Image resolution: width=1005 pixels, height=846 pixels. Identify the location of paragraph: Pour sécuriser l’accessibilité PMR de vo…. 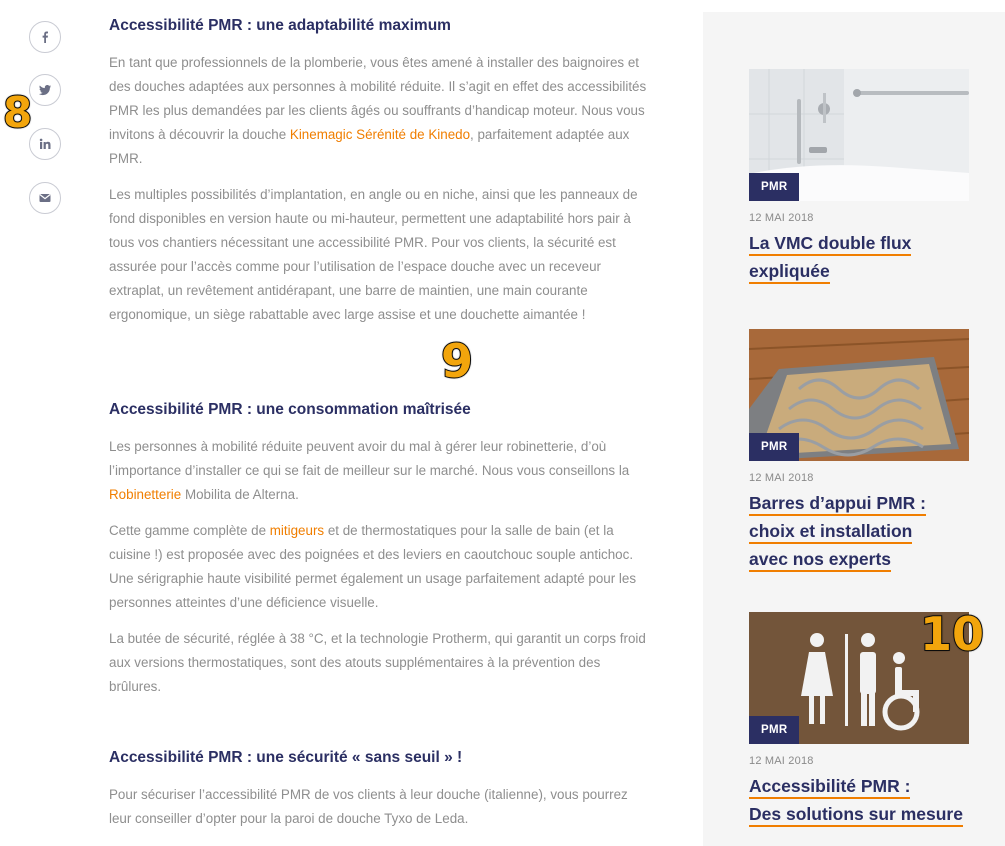
(368, 806).